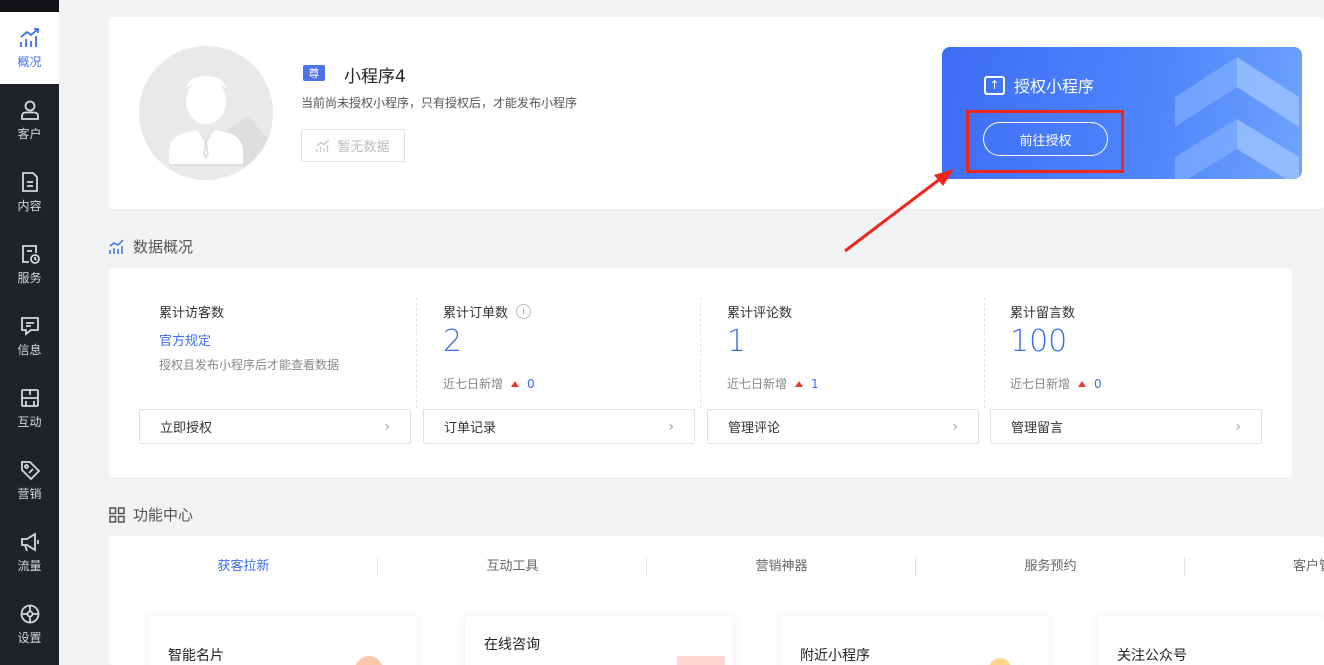  Describe the element at coordinates (1043, 313) in the screenshot. I see `stat-label: 累计留言数` at that location.